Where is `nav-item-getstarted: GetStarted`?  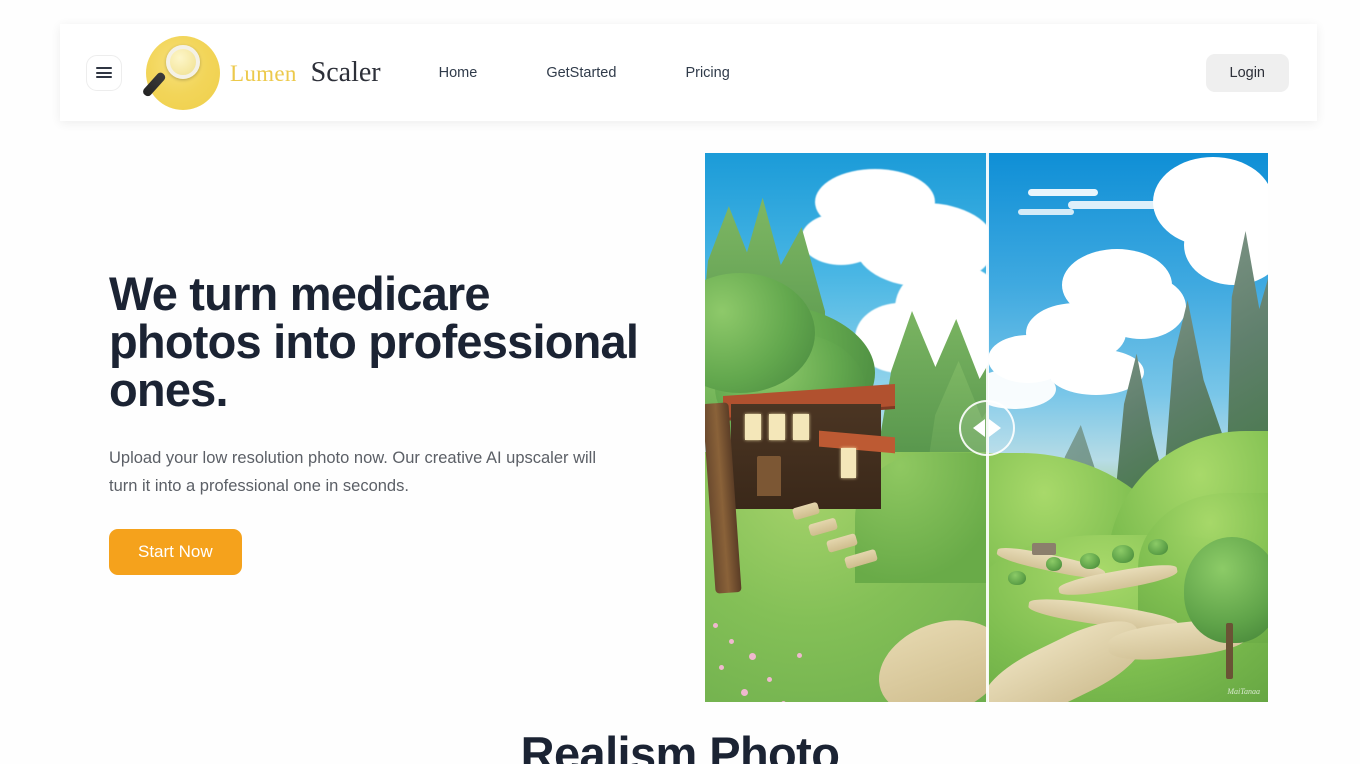 nav-item-getstarted: GetStarted is located at coordinates (581, 73).